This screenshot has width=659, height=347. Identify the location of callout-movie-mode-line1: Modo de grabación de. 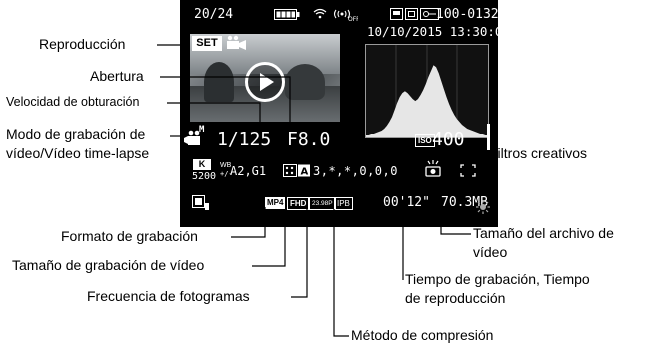
(76, 134).